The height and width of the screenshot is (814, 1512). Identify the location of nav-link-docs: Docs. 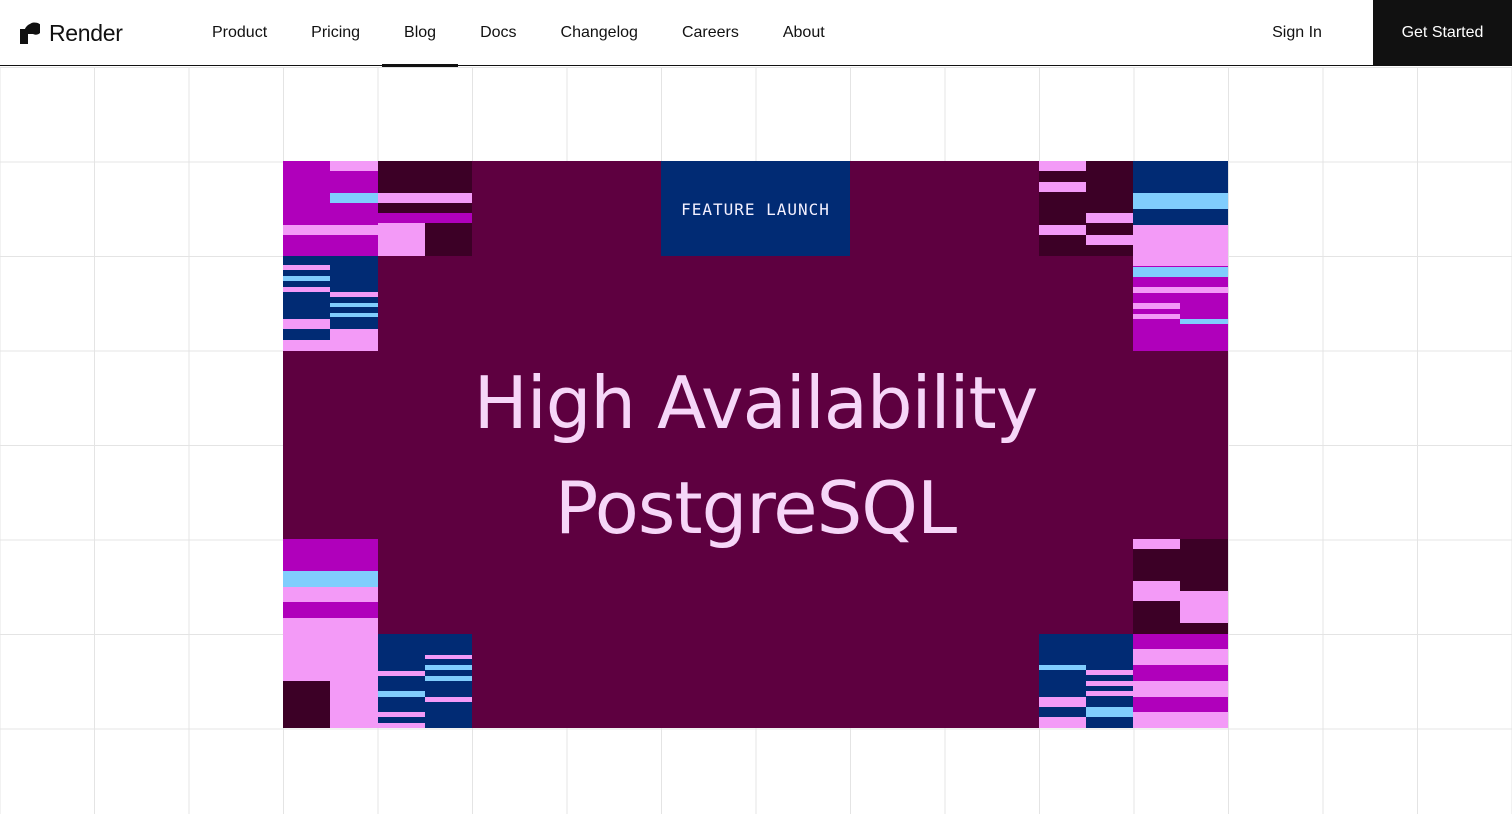
(498, 33).